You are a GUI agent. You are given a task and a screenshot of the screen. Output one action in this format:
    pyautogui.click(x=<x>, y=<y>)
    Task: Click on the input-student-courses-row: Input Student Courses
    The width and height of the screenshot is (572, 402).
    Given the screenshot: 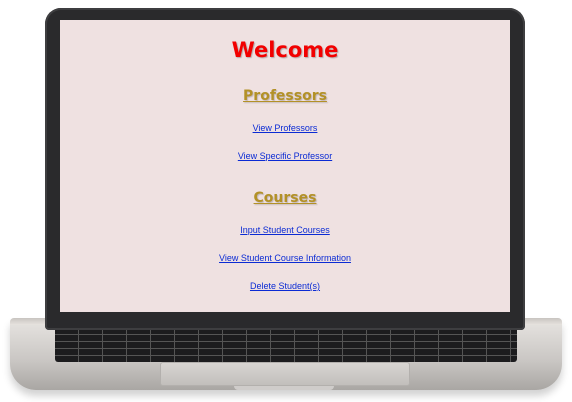 What is the action you would take?
    pyautogui.click(x=285, y=230)
    